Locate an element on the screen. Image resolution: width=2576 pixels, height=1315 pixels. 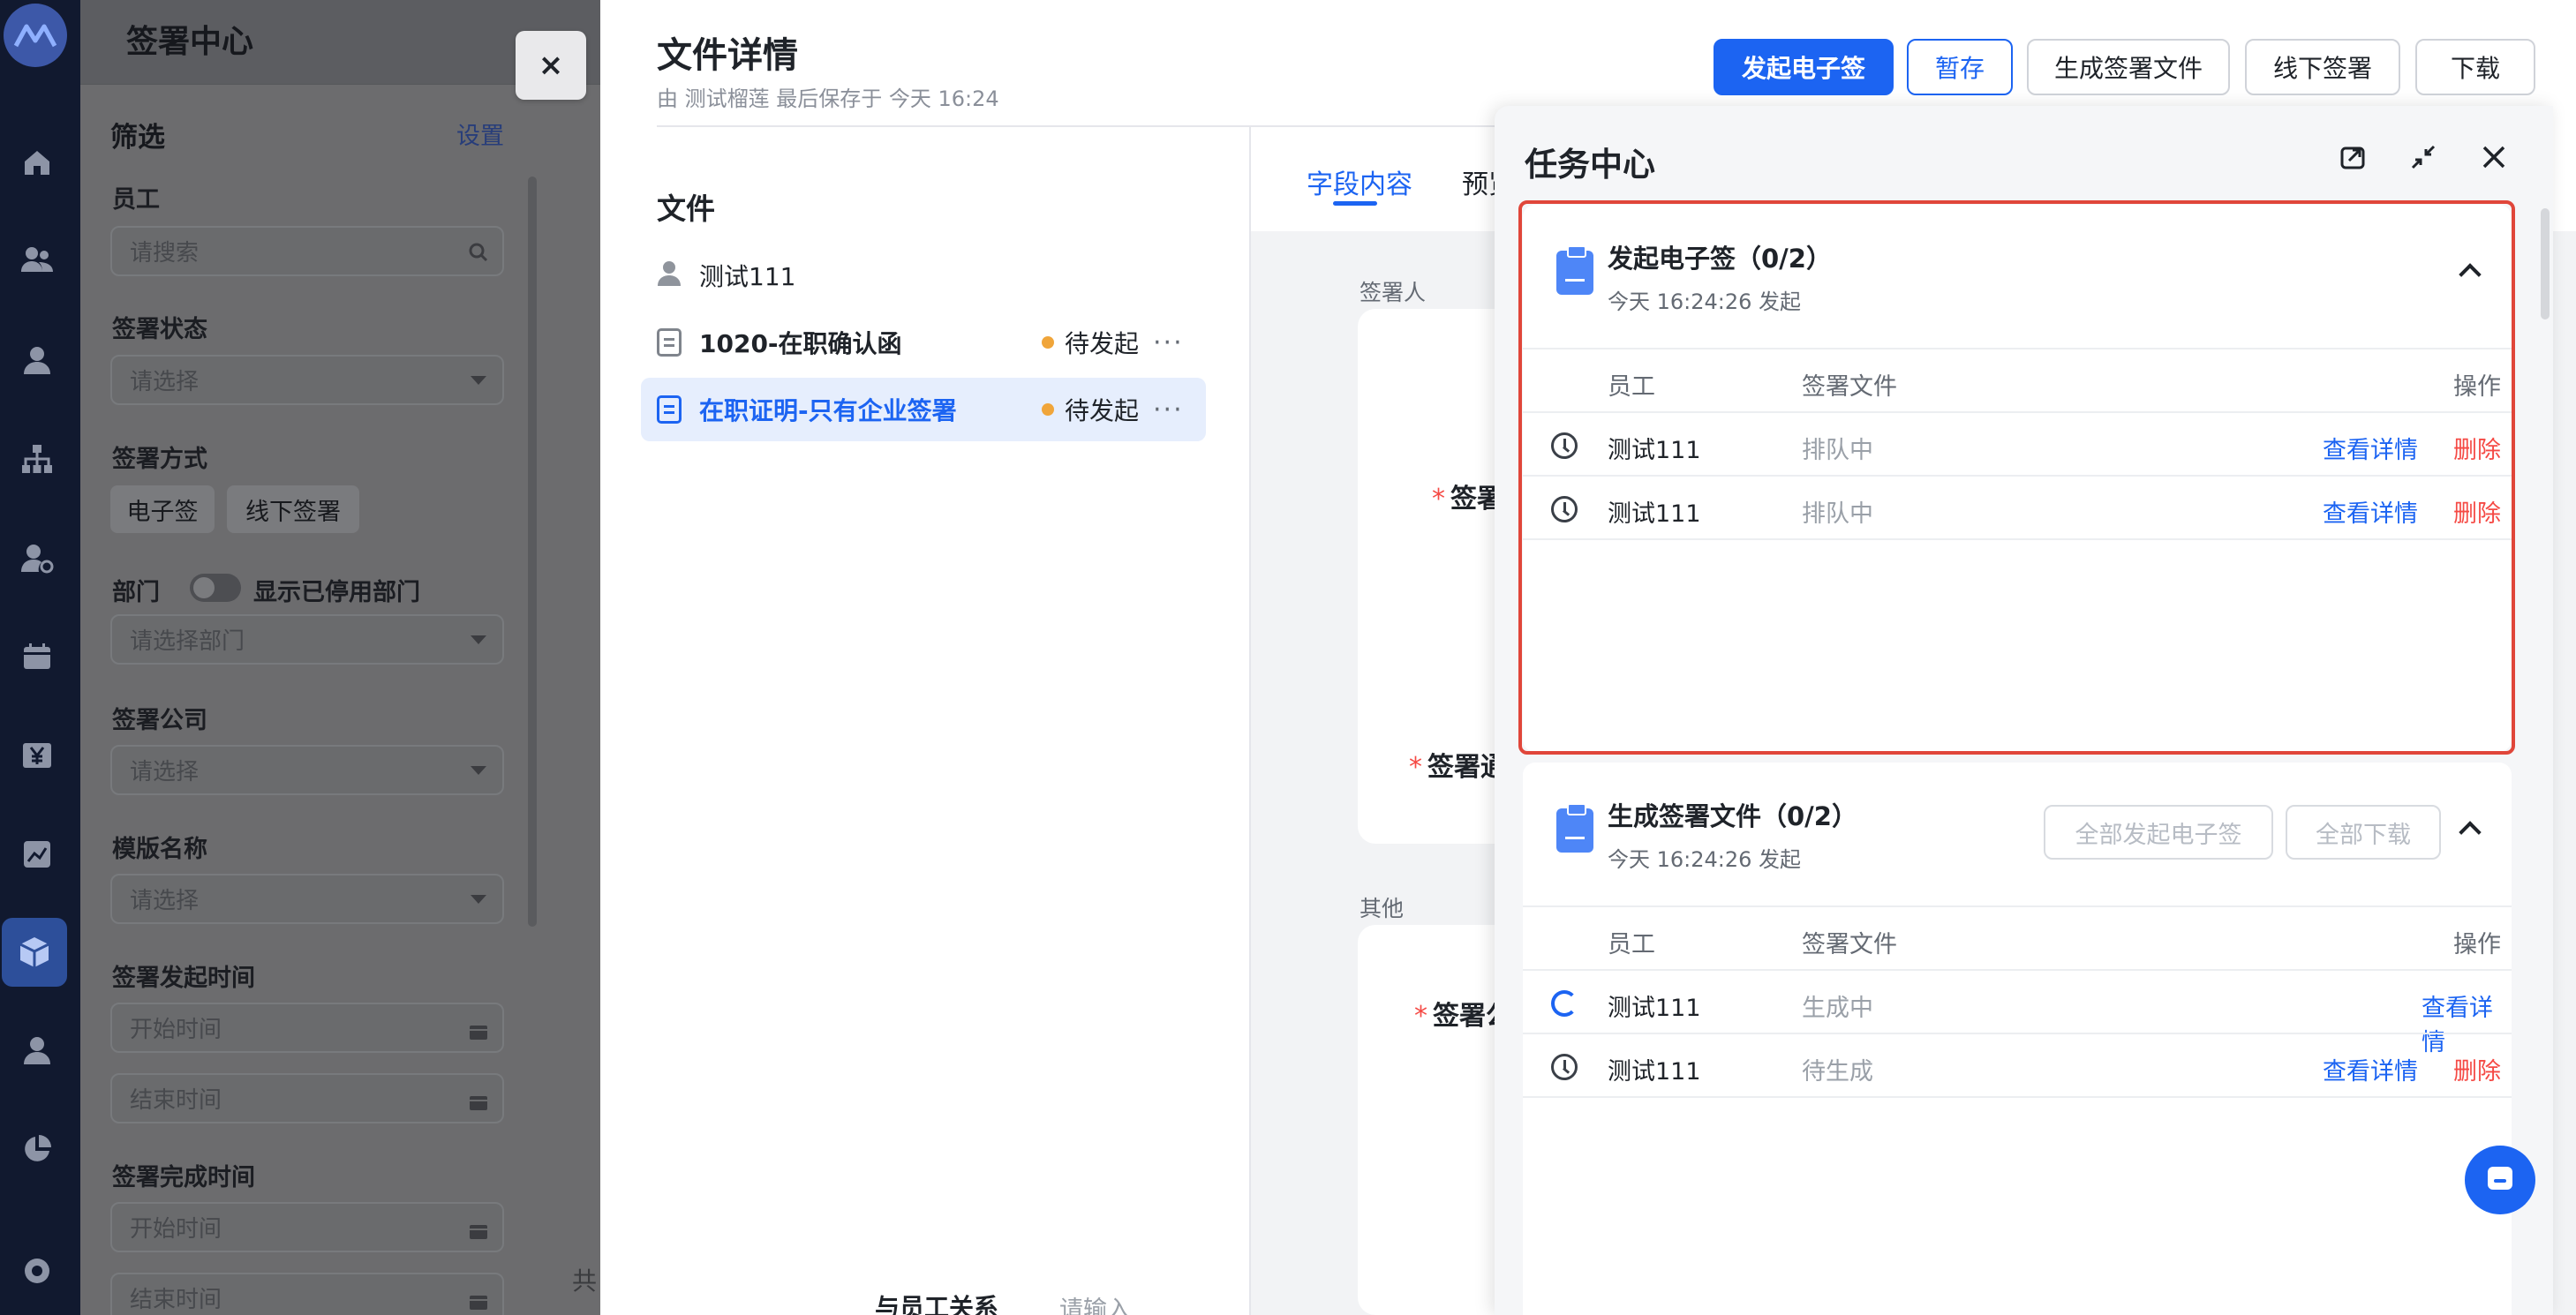
person-row: 测试111 is located at coordinates (923, 275).